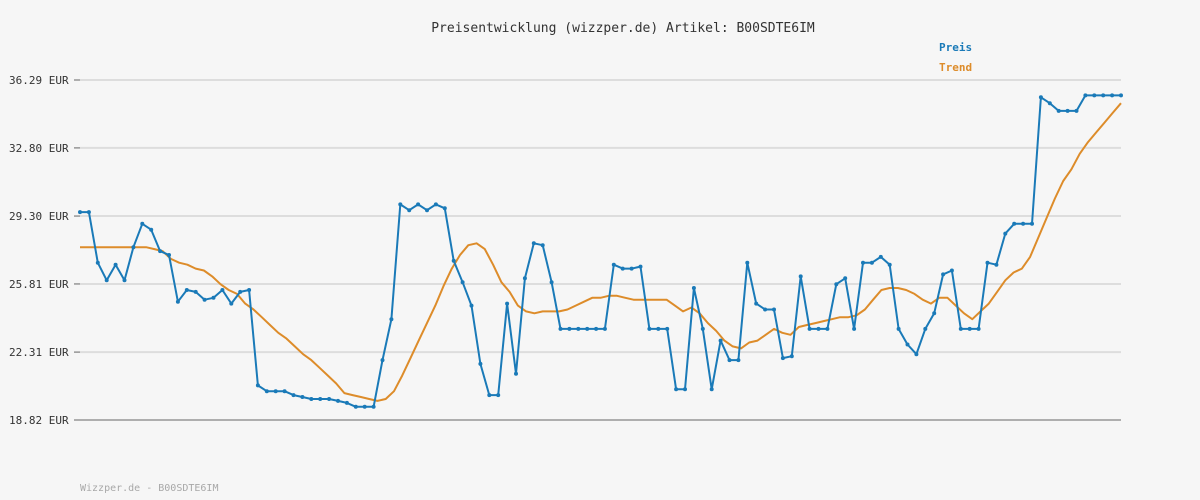  Describe the element at coordinates (39, 284) in the screenshot. I see `y-tick-label: 25.81 EUR` at that location.